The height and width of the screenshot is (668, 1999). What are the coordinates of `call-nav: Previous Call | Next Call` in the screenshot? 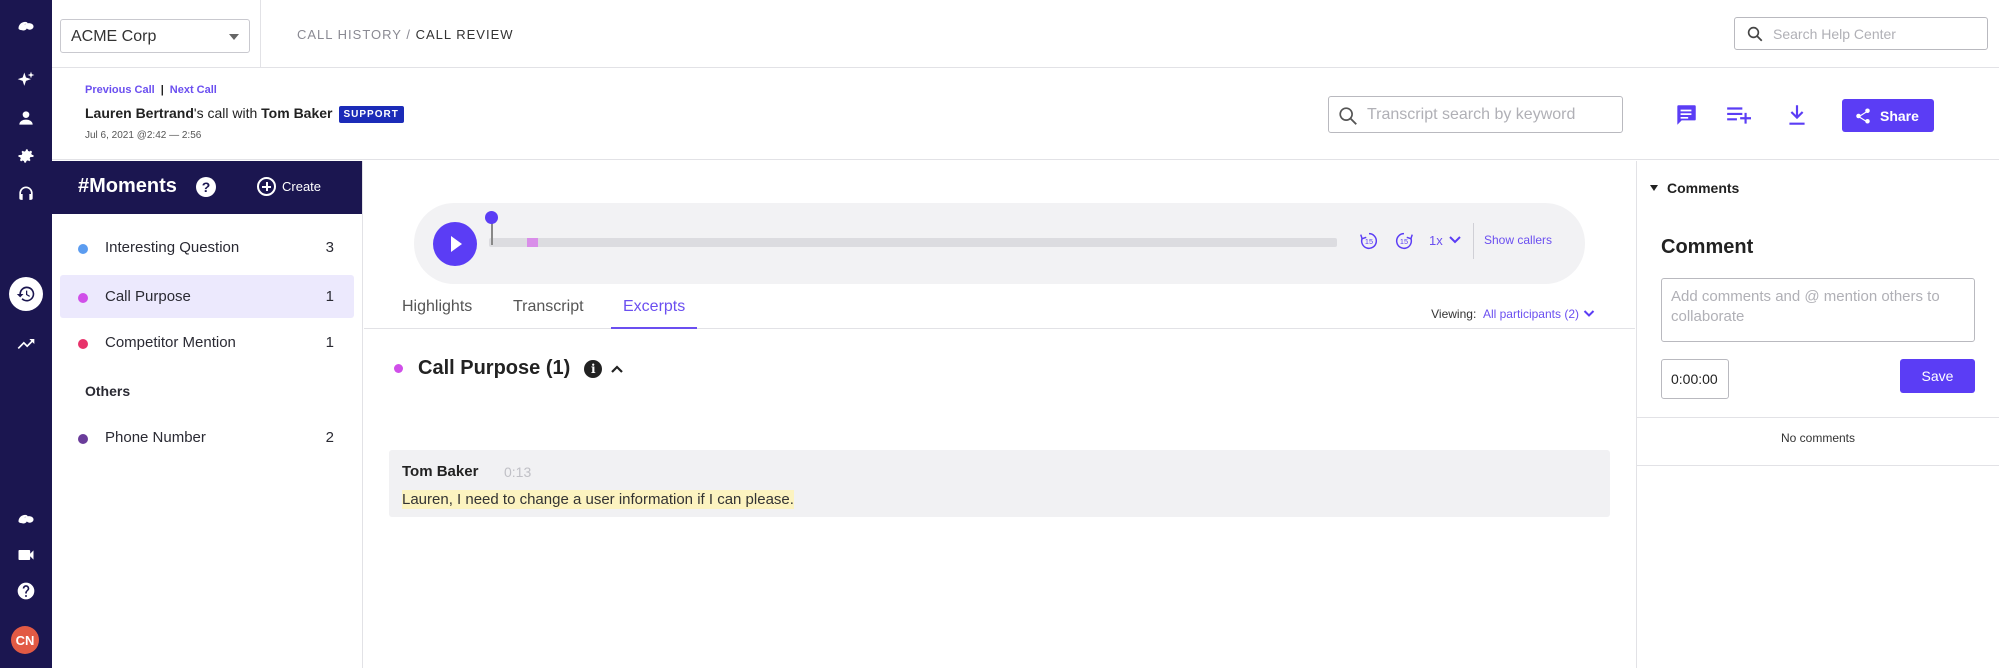 It's located at (151, 90).